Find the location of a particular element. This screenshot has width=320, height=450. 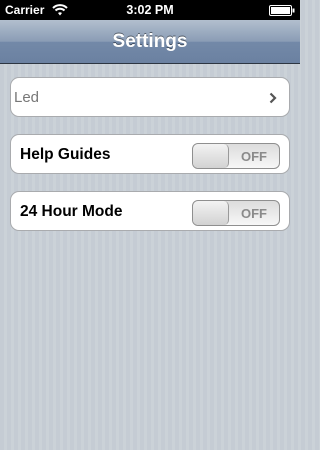

battery-icon is located at coordinates (282, 10).